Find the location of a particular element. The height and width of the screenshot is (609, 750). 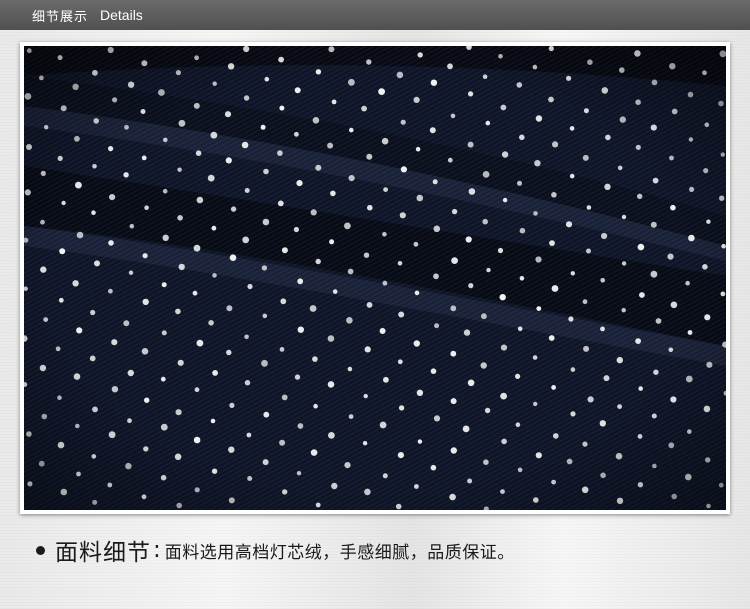

bullet-icon is located at coordinates (40, 550).